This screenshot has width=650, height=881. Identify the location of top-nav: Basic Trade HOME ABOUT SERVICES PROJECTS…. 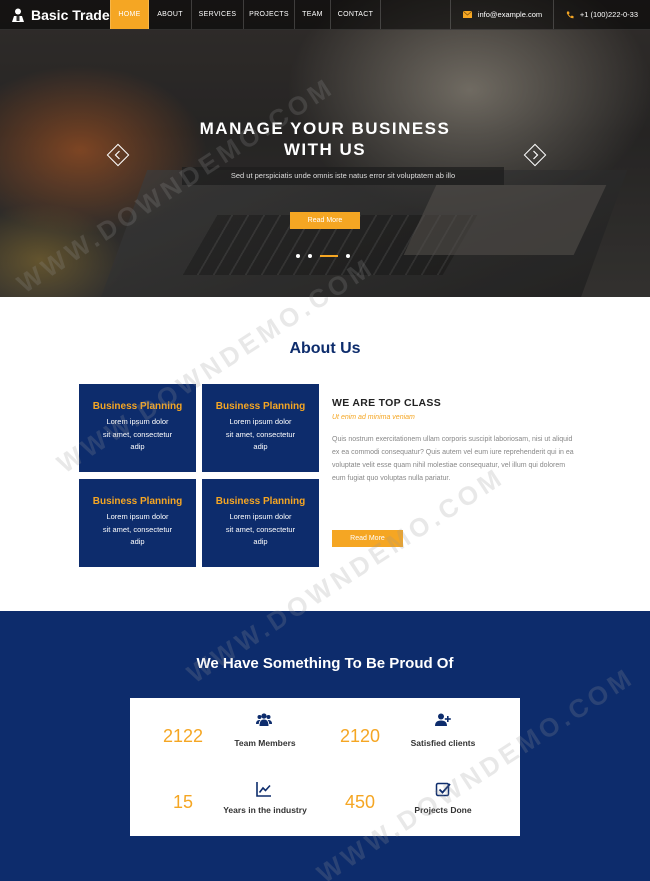
(325, 15).